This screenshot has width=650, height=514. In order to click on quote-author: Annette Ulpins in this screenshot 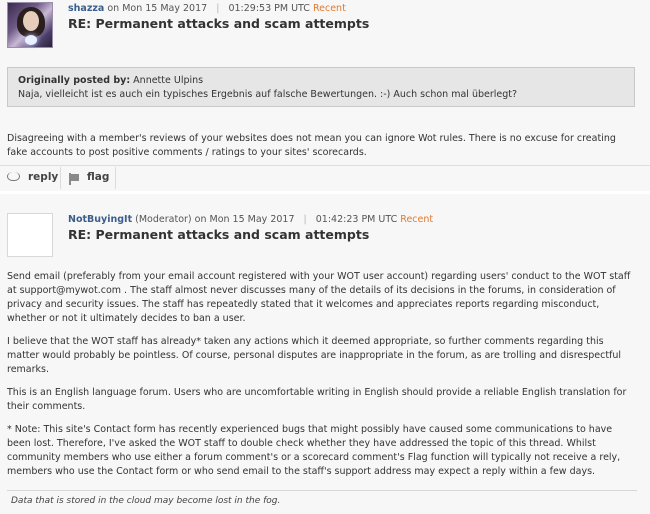, I will do `click(168, 80)`.